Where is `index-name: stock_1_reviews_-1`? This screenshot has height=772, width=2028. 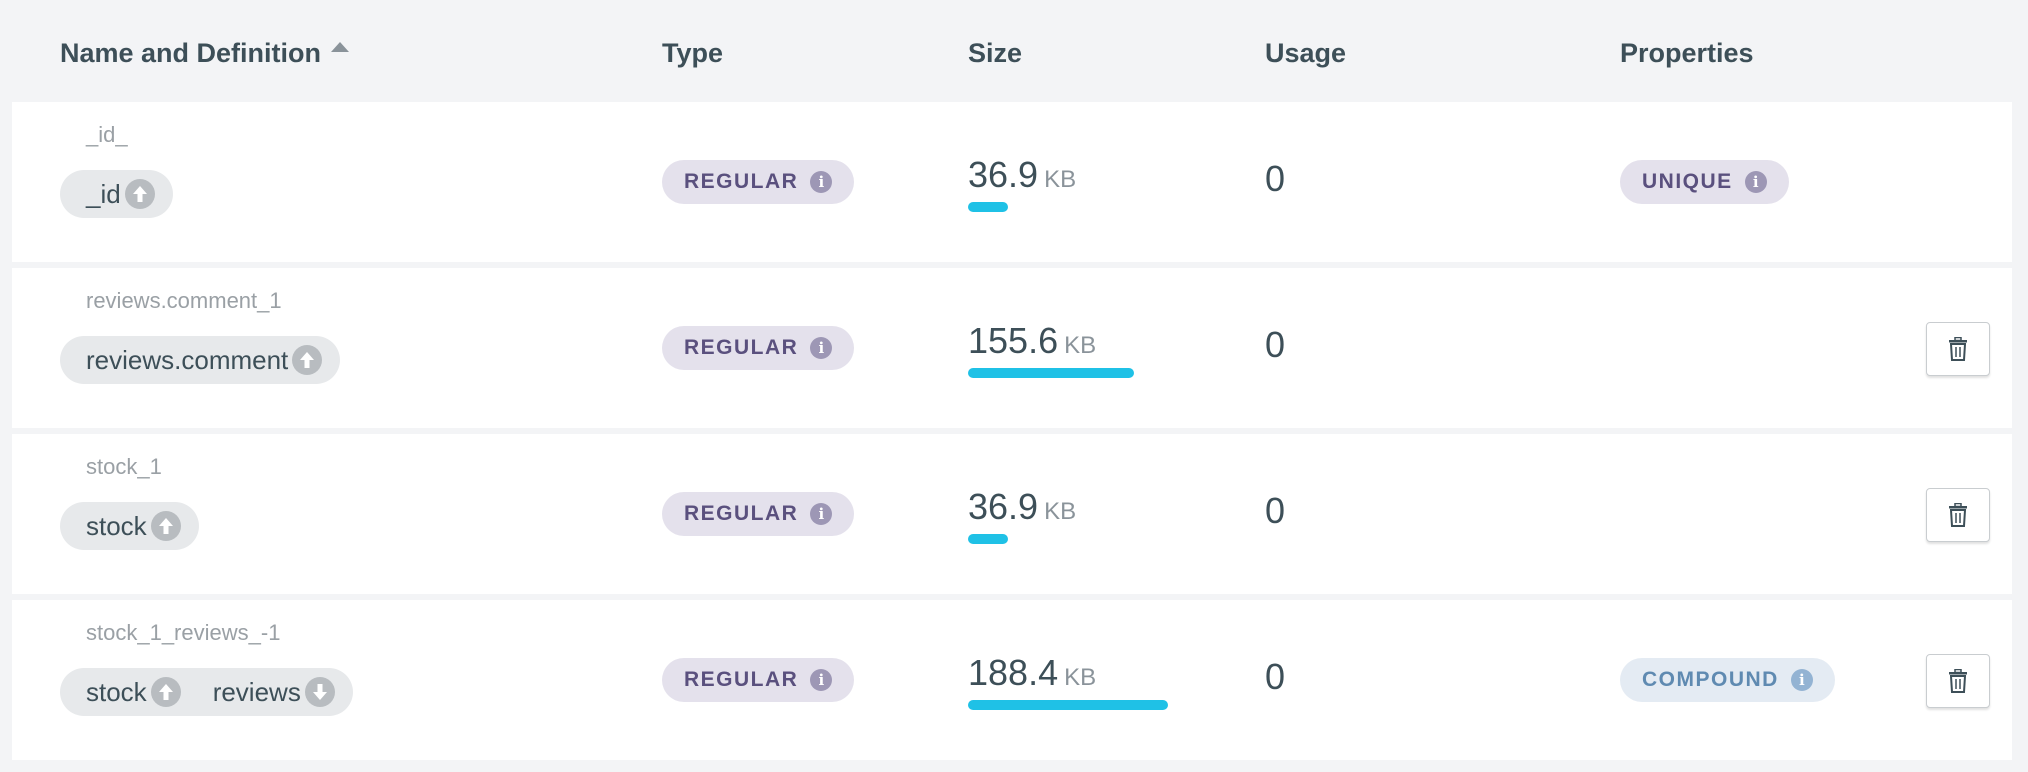
index-name: stock_1_reviews_-1 is located at coordinates (183, 632).